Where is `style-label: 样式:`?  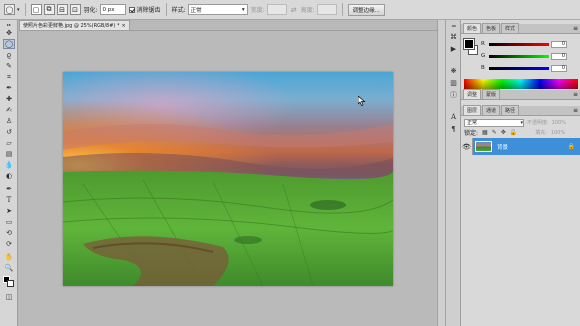 style-label: 样式: is located at coordinates (178, 10).